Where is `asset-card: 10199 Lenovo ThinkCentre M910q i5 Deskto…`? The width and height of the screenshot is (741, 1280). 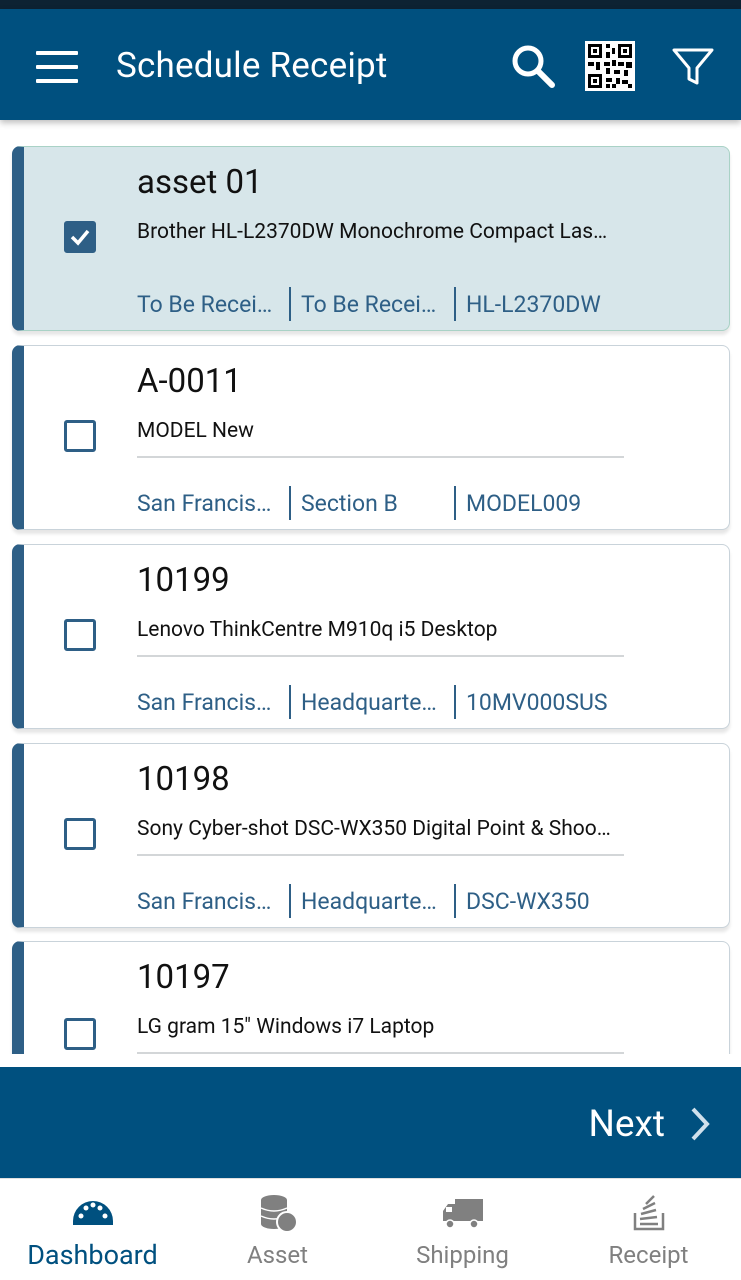 asset-card: 10199 Lenovo ThinkCentre M910q i5 Deskto… is located at coordinates (371, 636).